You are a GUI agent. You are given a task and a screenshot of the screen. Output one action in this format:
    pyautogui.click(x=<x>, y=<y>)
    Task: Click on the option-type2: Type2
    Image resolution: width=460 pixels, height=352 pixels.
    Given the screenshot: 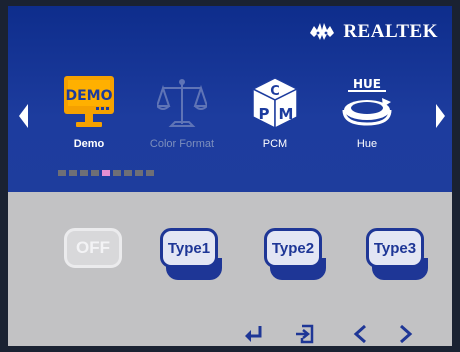 What is the action you would take?
    pyautogui.click(x=295, y=256)
    